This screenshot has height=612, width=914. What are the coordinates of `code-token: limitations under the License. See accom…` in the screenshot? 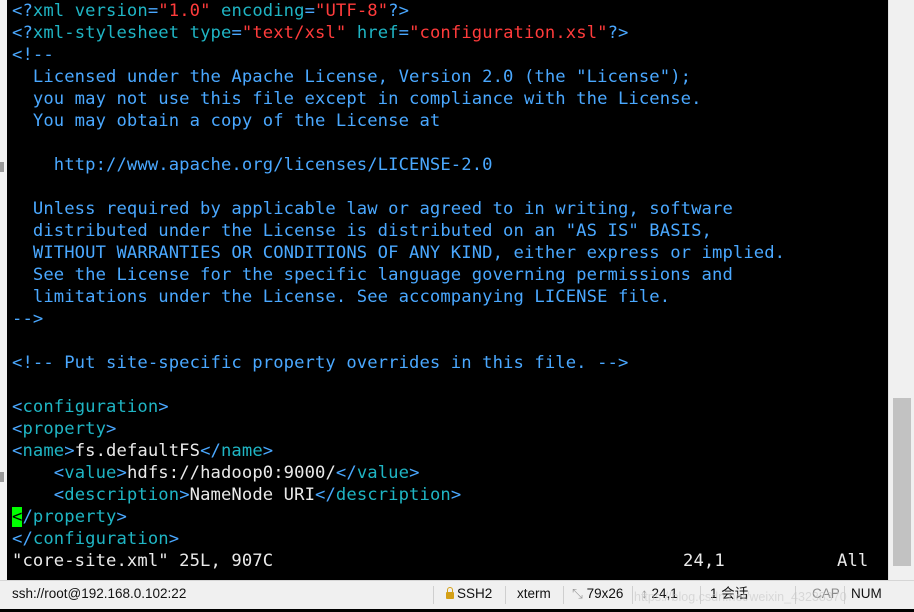 It's located at (341, 297).